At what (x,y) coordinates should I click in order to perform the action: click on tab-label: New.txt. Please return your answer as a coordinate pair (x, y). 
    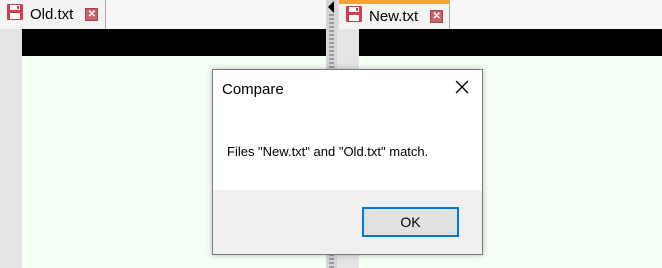
    Looking at the image, I should click on (394, 16).